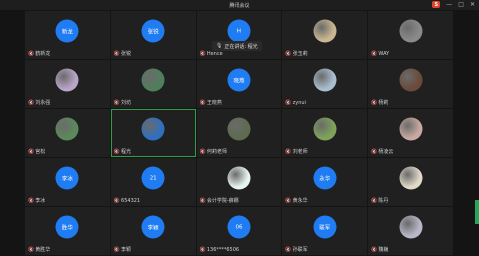 Image resolution: width=479 pixels, height=256 pixels. What do you see at coordinates (223, 250) in the screenshot?
I see `participant-name-label: 136****6506` at bounding box center [223, 250].